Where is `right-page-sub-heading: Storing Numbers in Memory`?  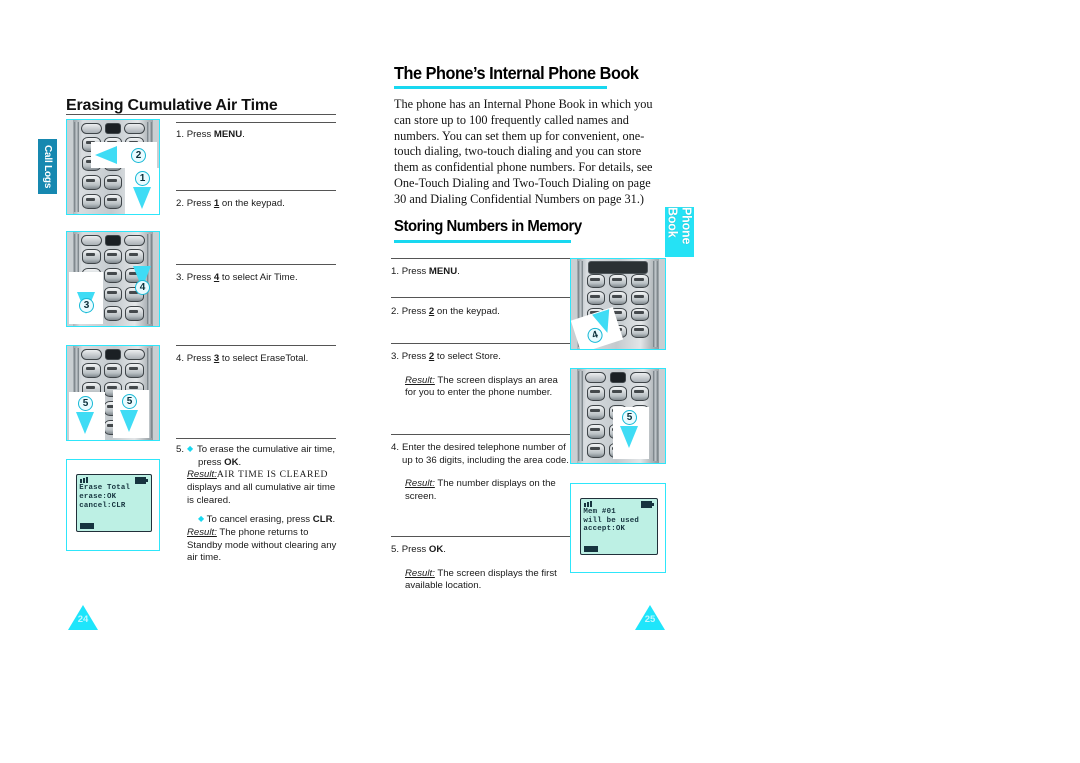
right-page-sub-heading: Storing Numbers in Memory is located at coordinates (488, 226).